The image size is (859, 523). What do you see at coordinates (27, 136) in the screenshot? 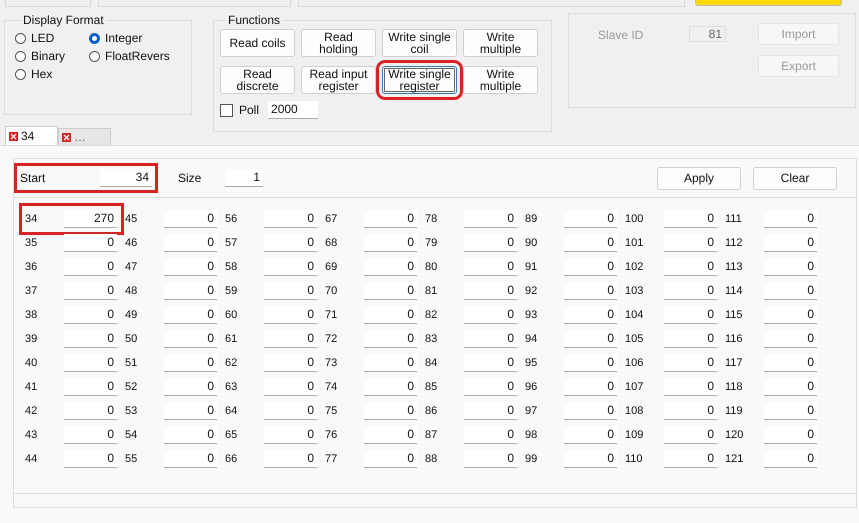
I see `tab-label: 34` at bounding box center [27, 136].